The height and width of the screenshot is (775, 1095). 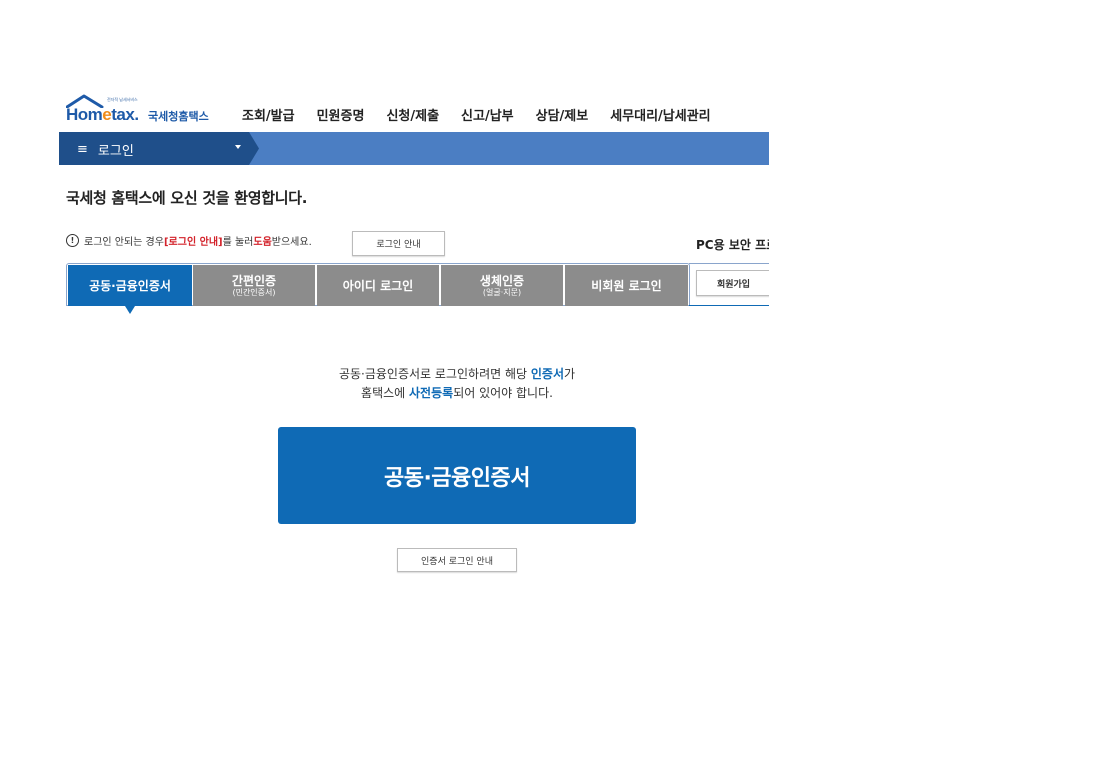 I want to click on tab-biometric: 생체인증 (얼굴·지문), so click(x=502, y=285).